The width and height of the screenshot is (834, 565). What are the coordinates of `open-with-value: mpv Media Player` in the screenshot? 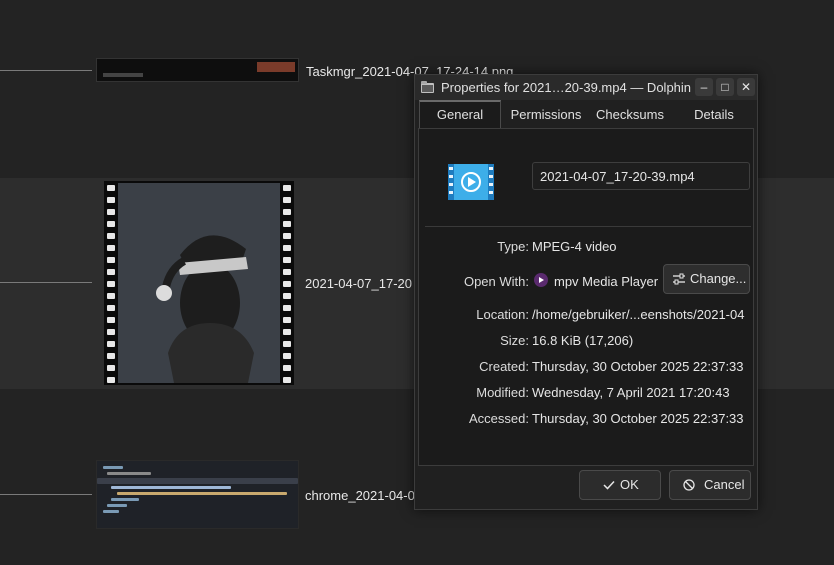 It's located at (606, 281).